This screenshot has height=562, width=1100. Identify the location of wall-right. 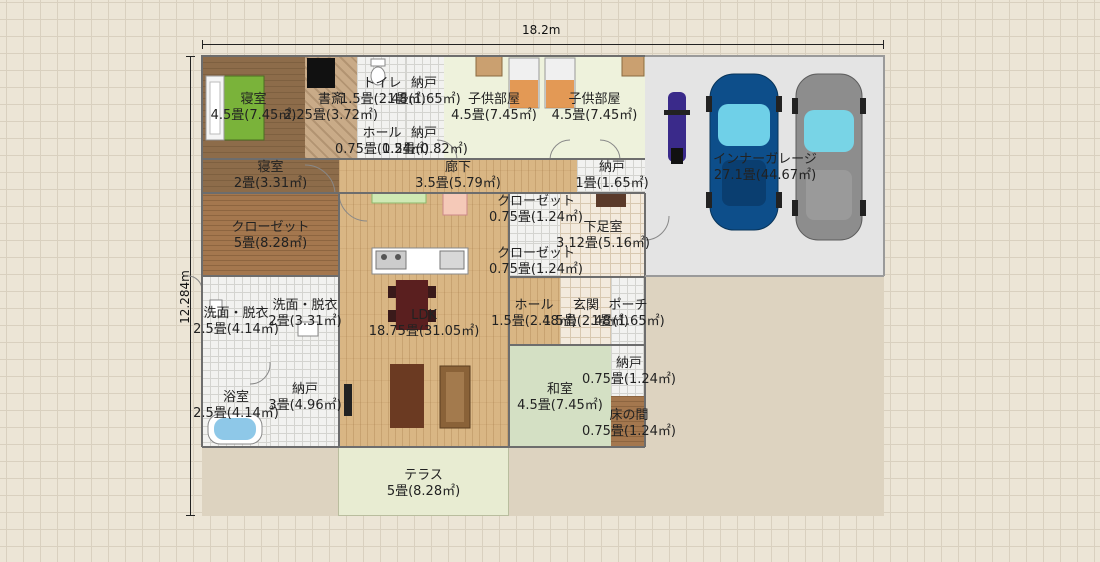
(645, 320).